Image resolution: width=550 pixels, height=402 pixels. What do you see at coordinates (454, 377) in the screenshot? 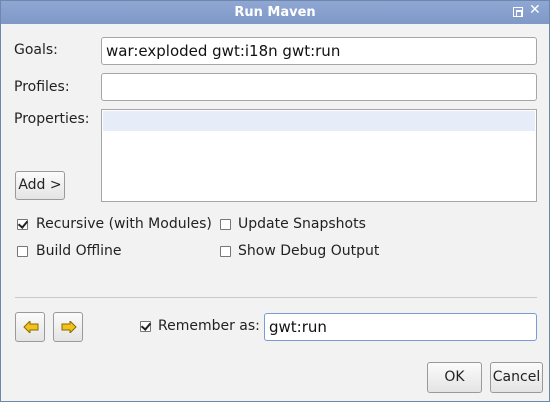
I see `ok-button: OK` at bounding box center [454, 377].